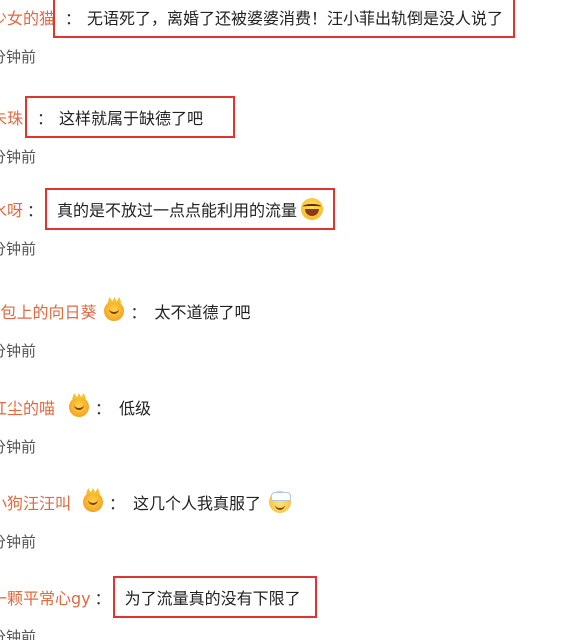  I want to click on comment-username: 朱珠, so click(11, 117).